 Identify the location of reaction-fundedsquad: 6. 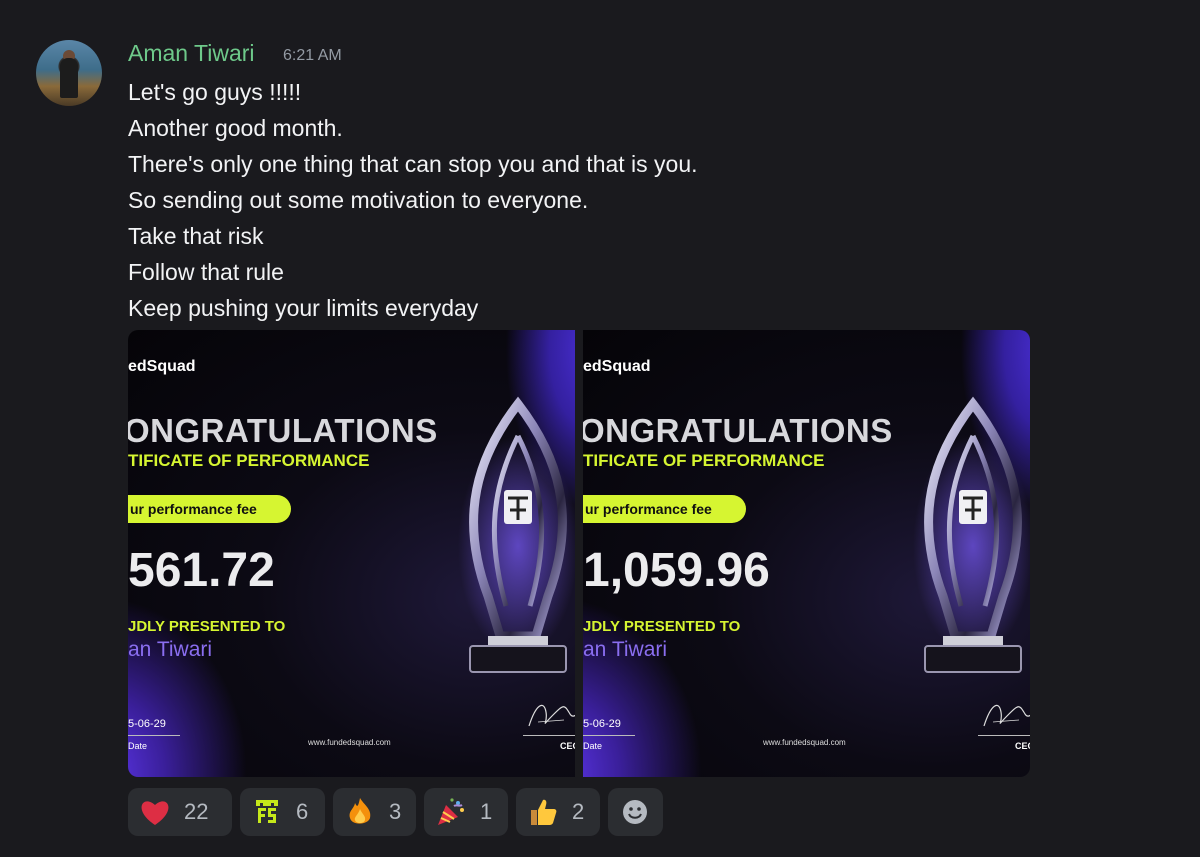
(282, 812).